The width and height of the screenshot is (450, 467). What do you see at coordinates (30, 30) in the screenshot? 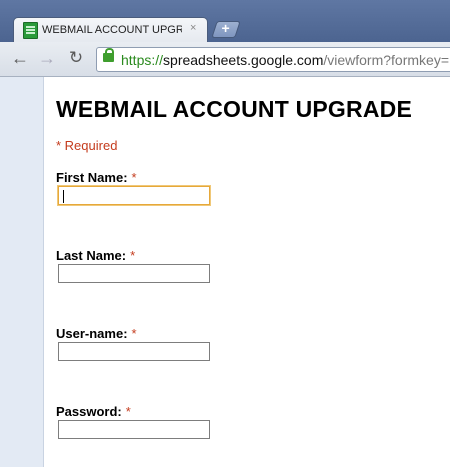
I see `spreadsheet-icon` at bounding box center [30, 30].